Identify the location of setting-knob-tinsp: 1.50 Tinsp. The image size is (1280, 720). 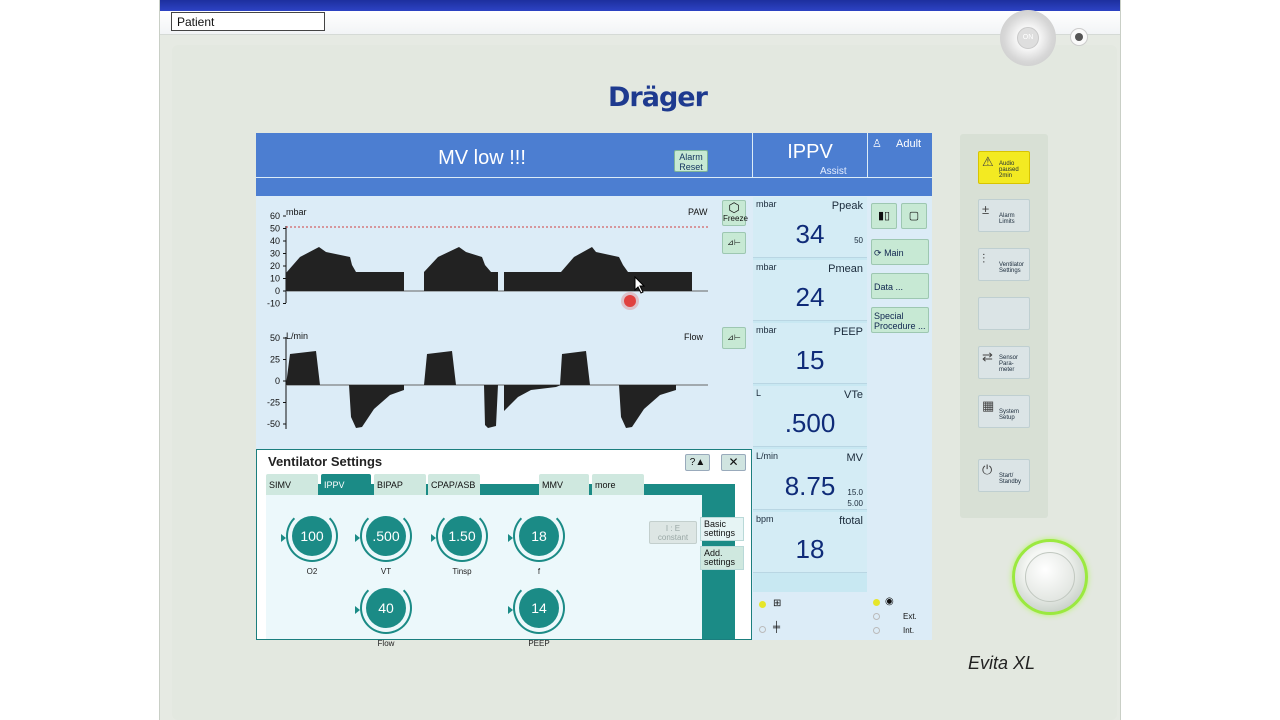
(459, 543).